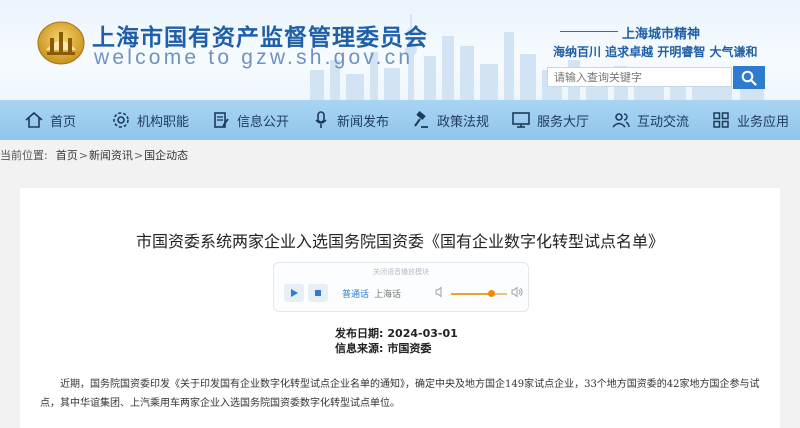 The image size is (800, 428). Describe the element at coordinates (621, 120) in the screenshot. I see `people-icon` at that location.